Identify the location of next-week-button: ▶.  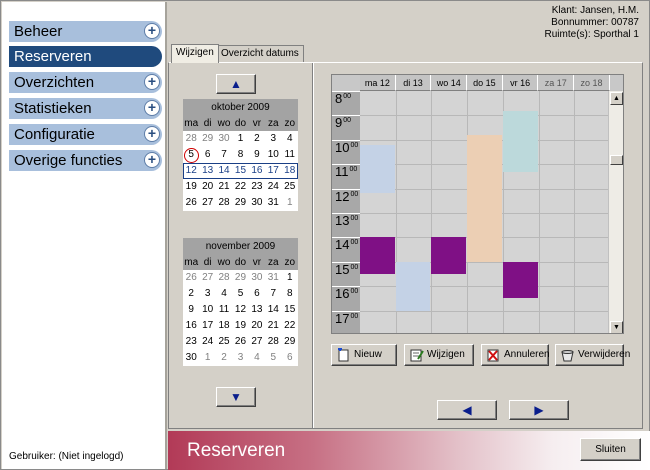
(539, 410).